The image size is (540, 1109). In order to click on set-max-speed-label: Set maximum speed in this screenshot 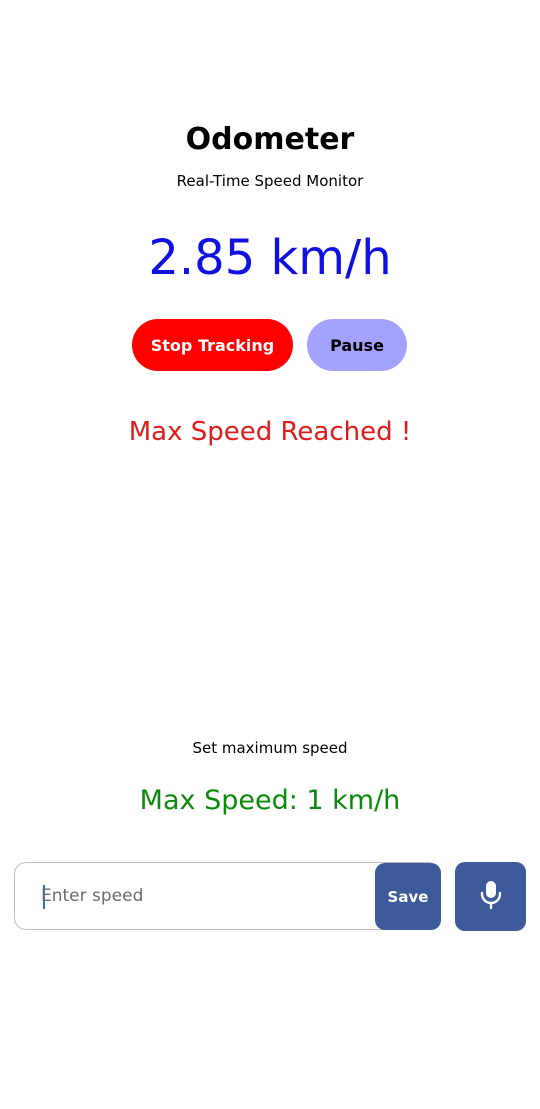, I will do `click(270, 748)`.